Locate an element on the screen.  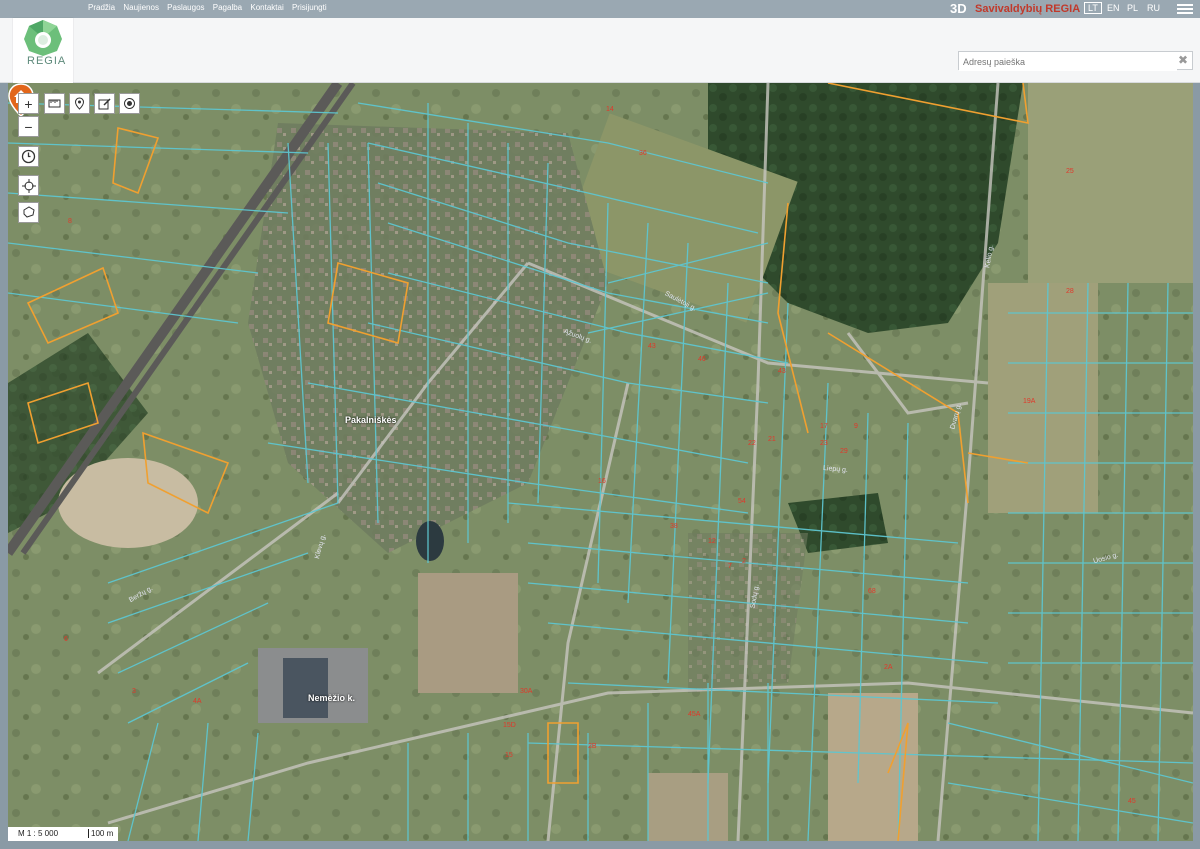
zoom-in-button: + is located at coordinates (28, 103).